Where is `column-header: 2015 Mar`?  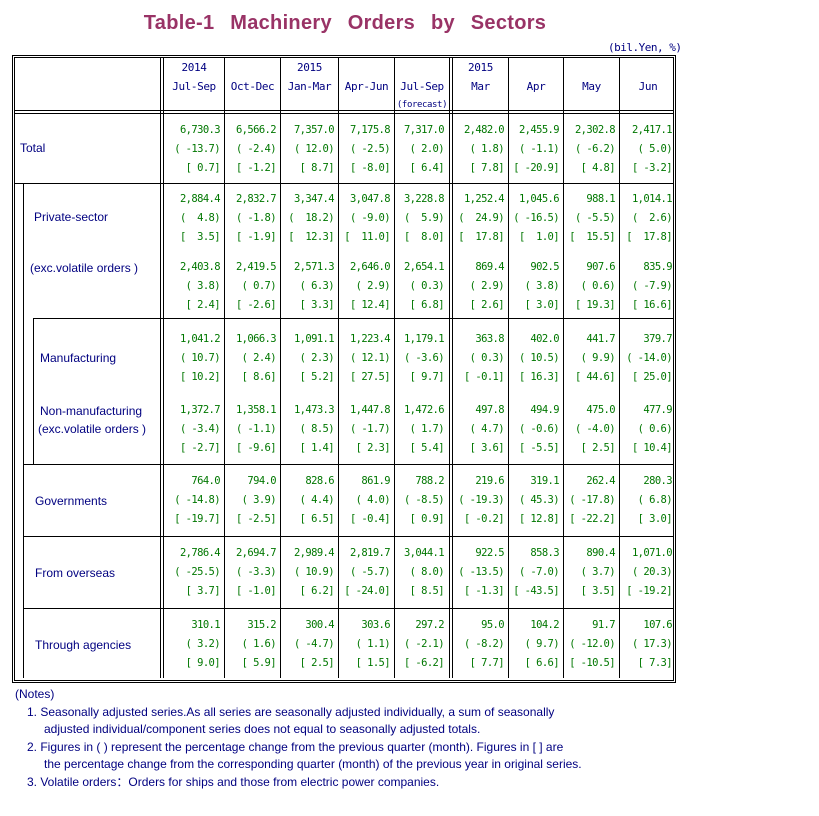 column-header: 2015 Mar is located at coordinates (480, 77).